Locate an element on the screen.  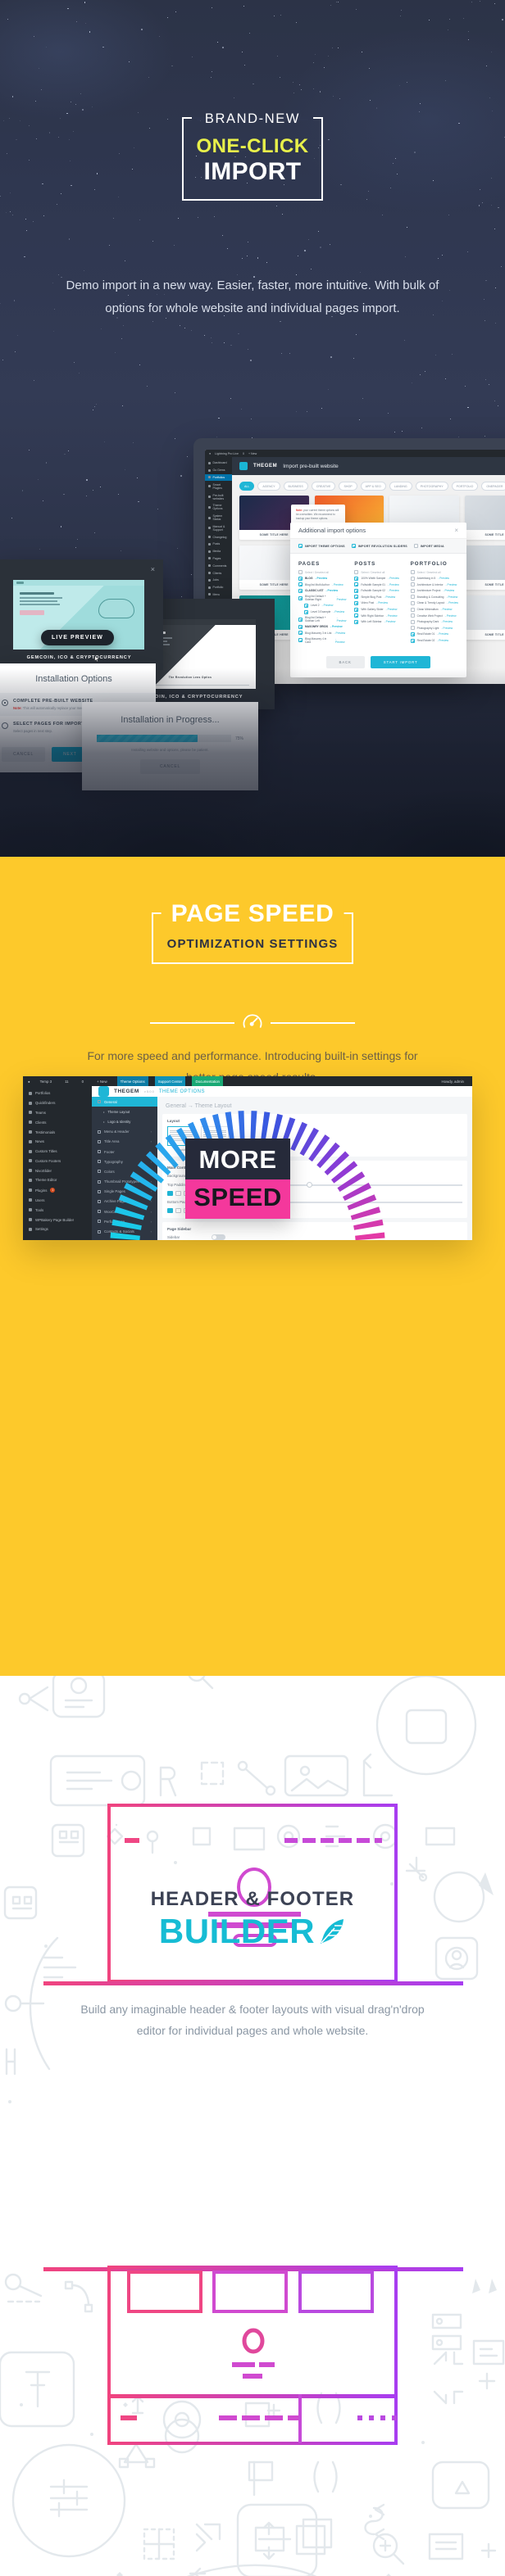
wp-menu-item: Pages is located at coordinates (218, 559).